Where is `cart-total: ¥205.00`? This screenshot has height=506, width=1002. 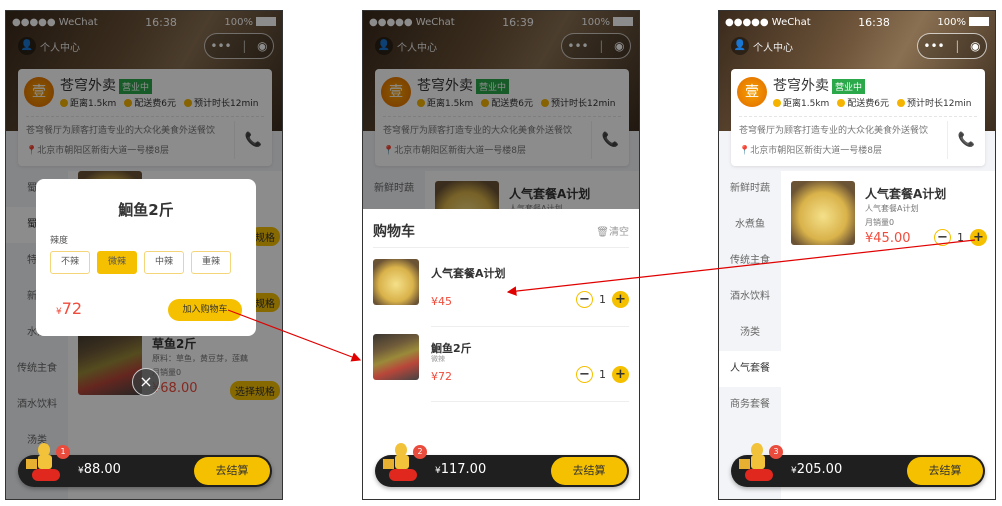
cart-total: ¥205.00 is located at coordinates (816, 469).